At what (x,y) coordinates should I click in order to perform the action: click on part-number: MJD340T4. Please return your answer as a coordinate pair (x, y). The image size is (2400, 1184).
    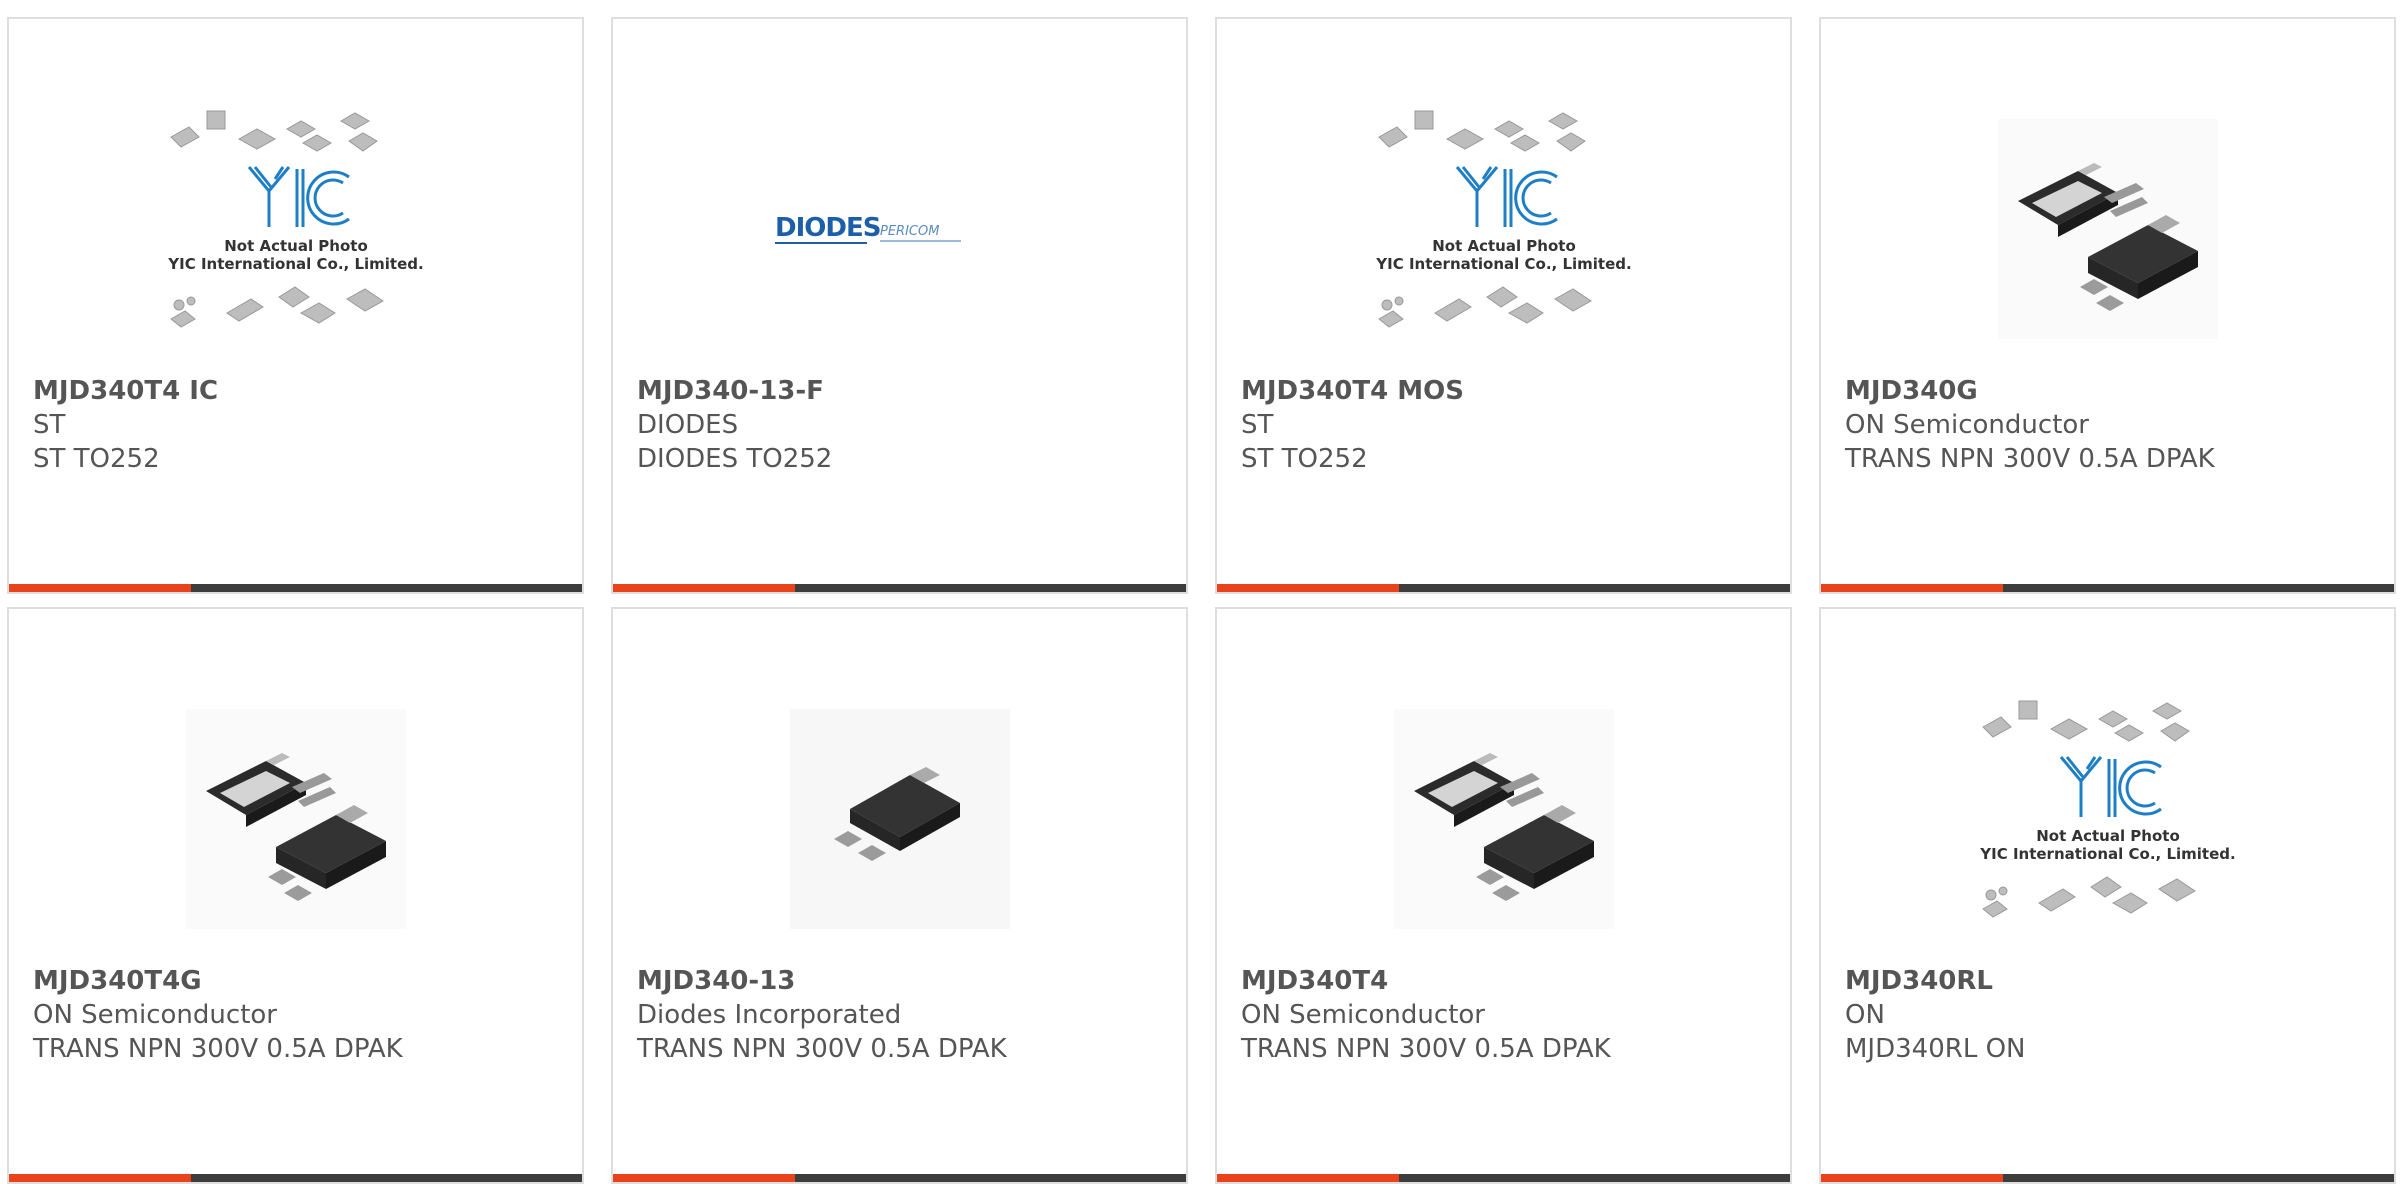
    Looking at the image, I should click on (1510, 981).